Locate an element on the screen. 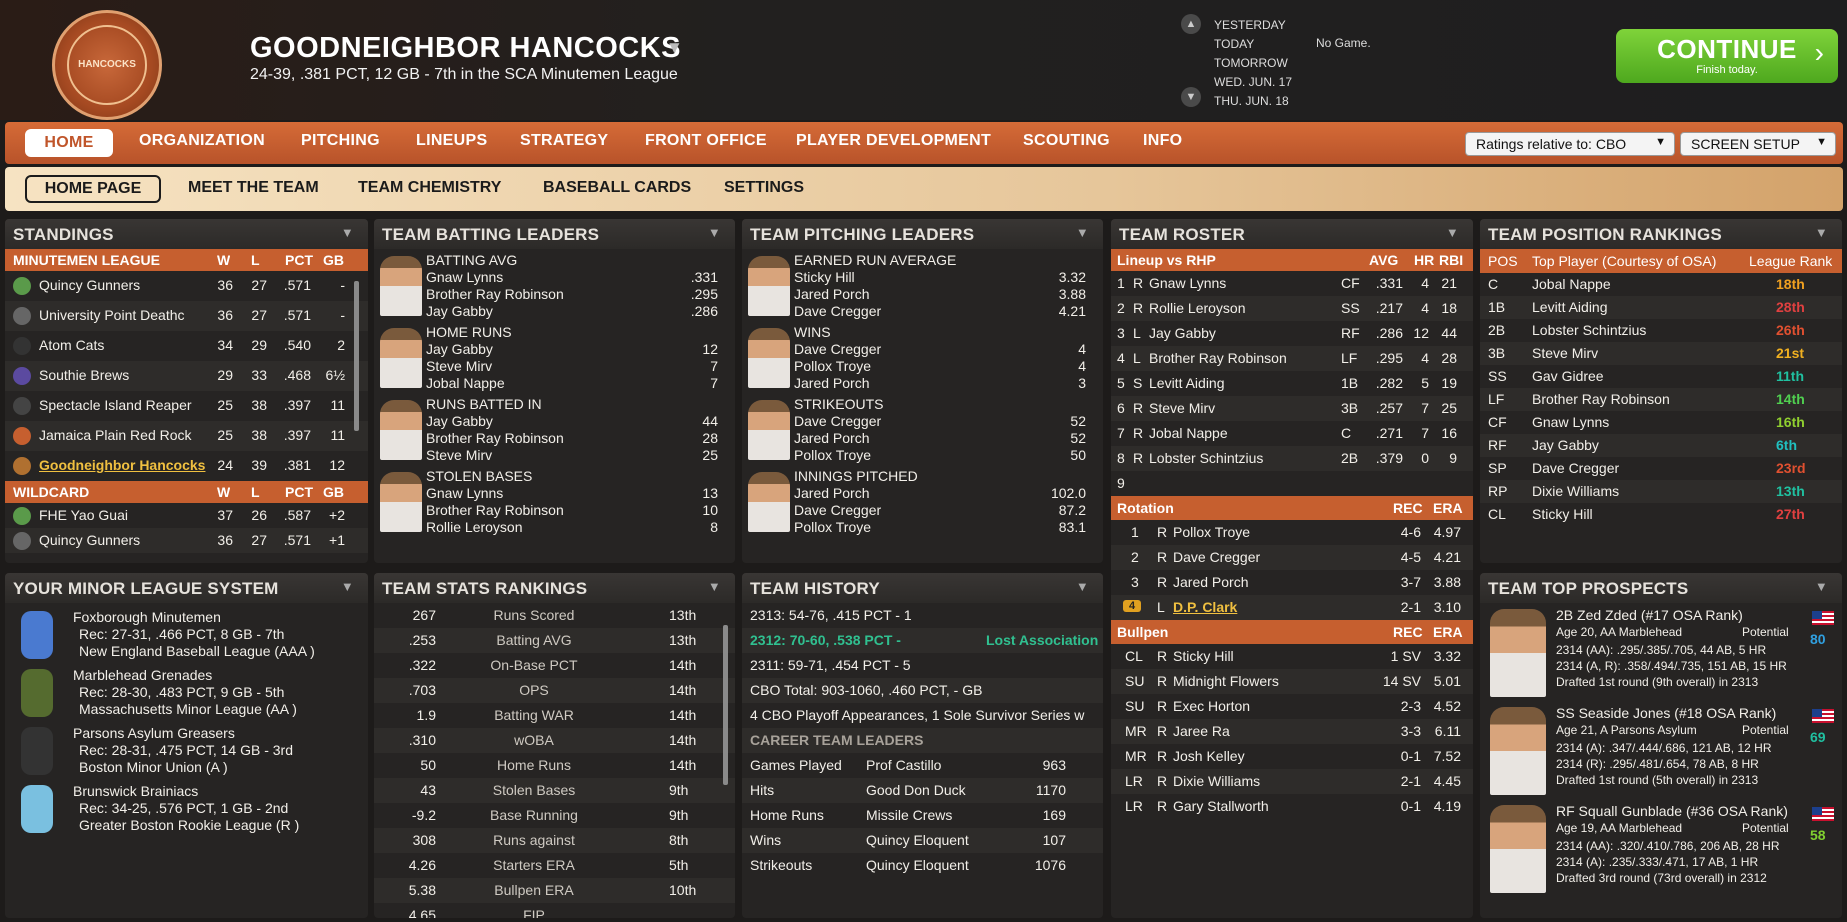  standings-row: Jamaica Plain Red Rock 25 38 .397 11 is located at coordinates (186, 436).